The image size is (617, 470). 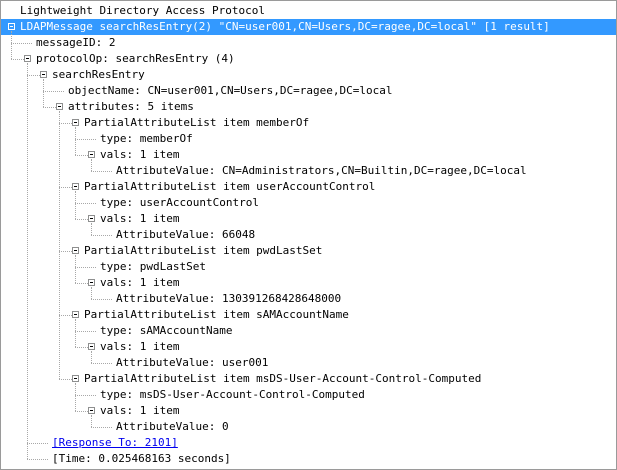 What do you see at coordinates (146, 138) in the screenshot?
I see `tree-row-label: type: memberOf` at bounding box center [146, 138].